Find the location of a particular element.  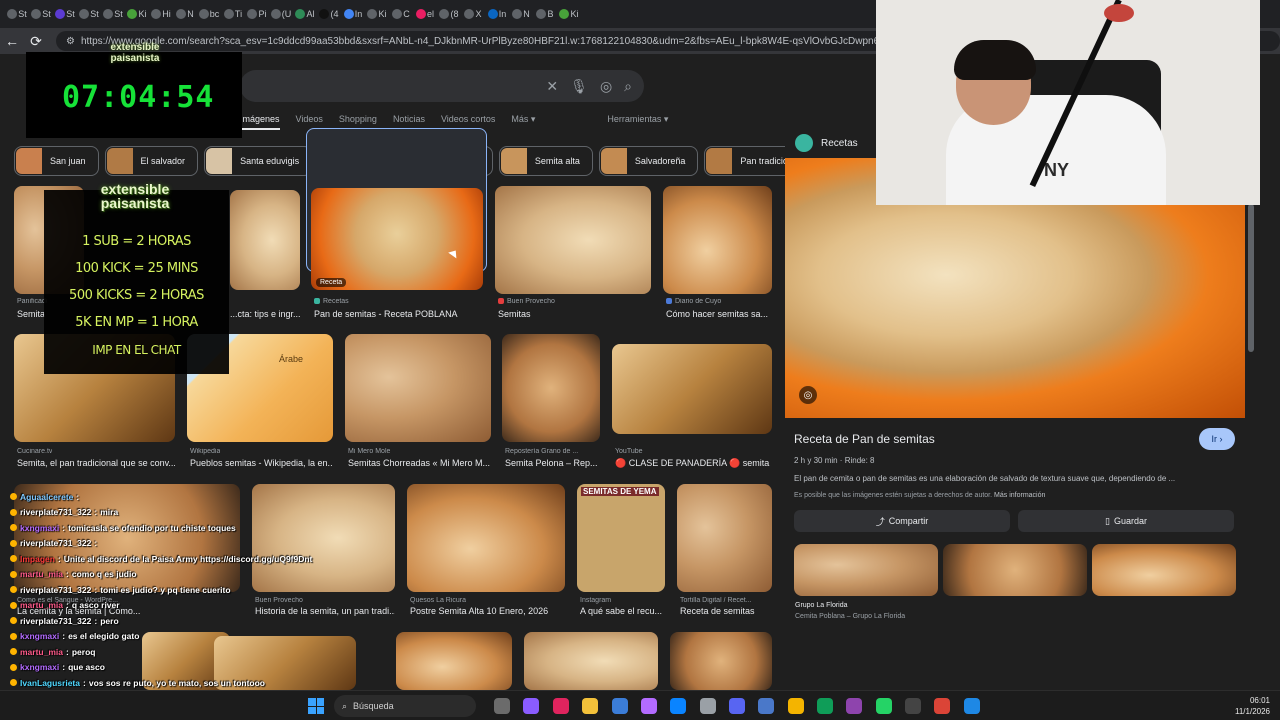

browser-tab: X is located at coordinates (473, 14).